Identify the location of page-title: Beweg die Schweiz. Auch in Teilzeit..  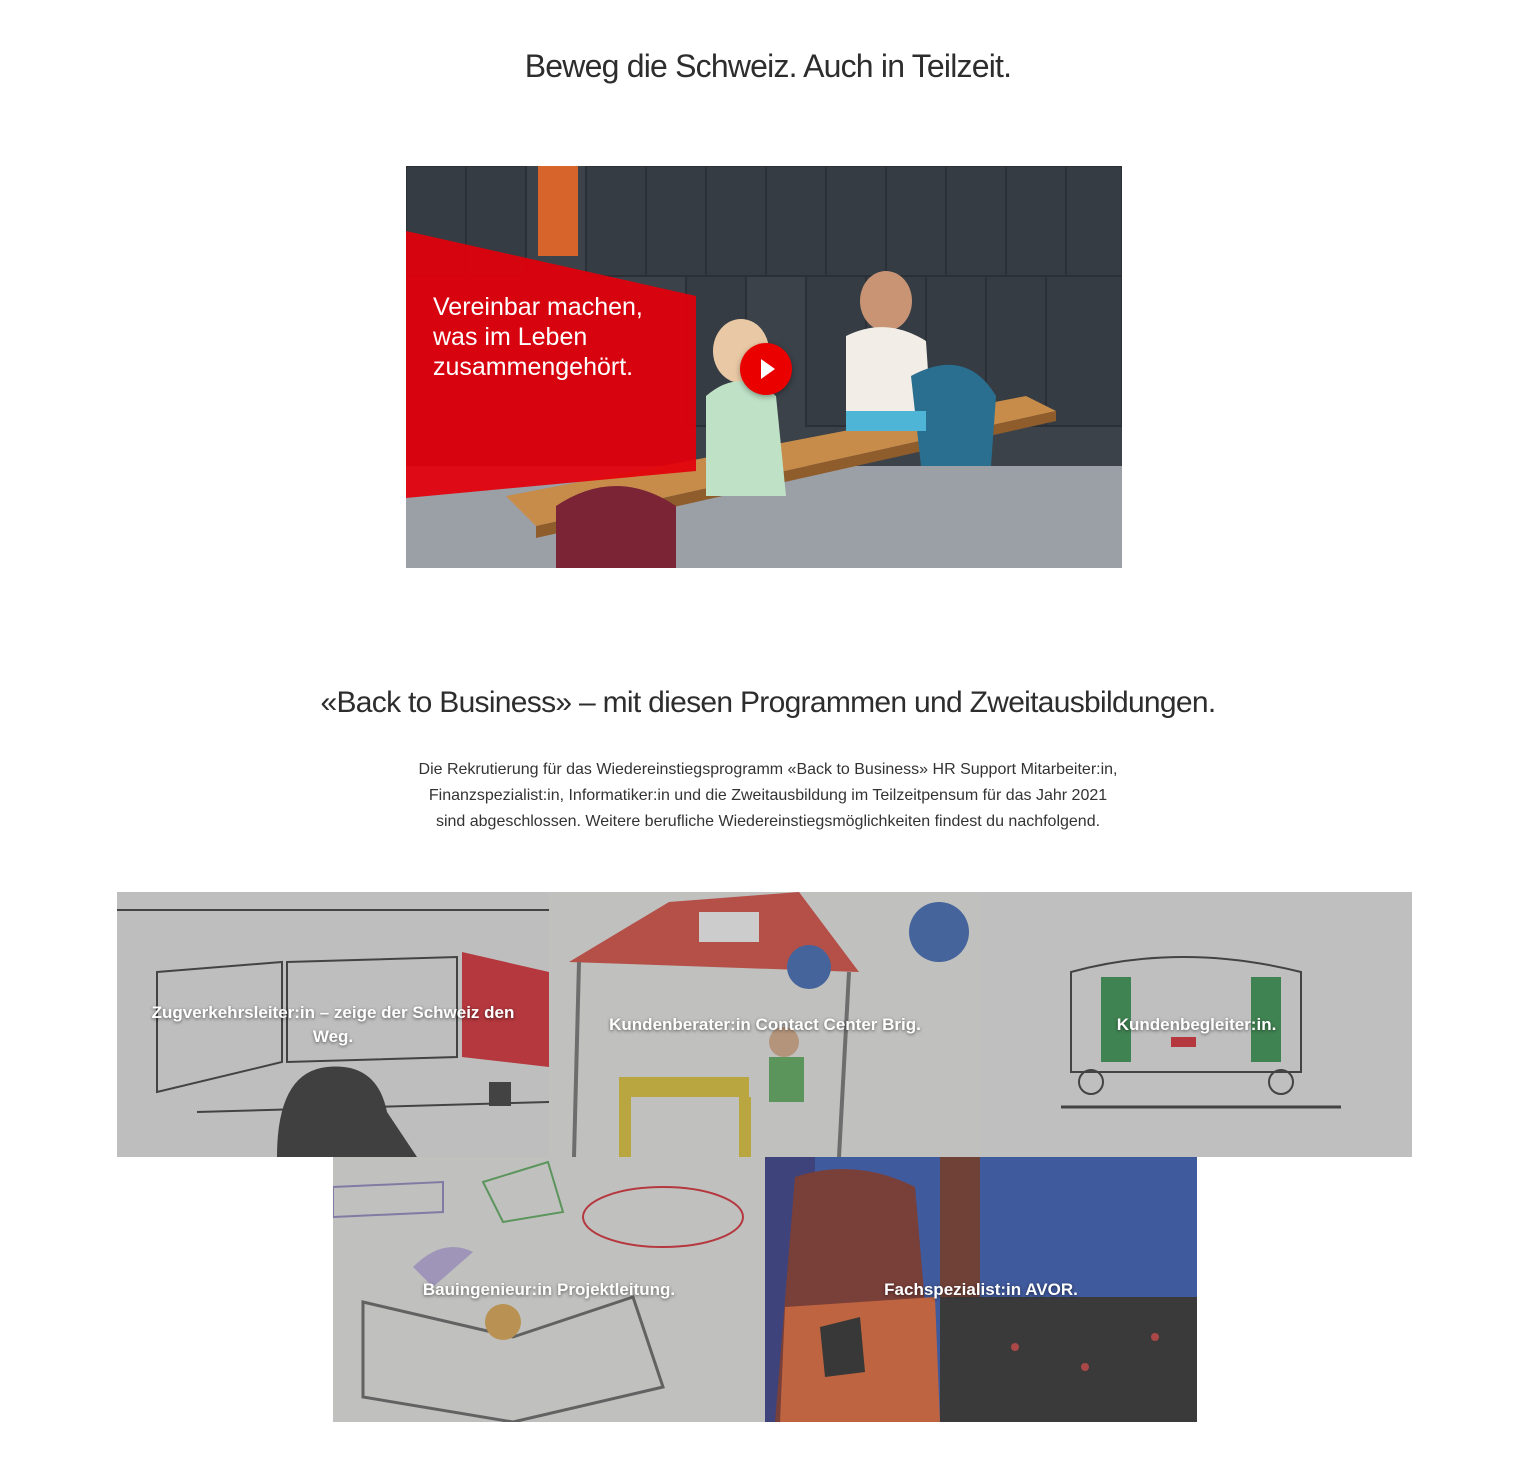
(768, 66).